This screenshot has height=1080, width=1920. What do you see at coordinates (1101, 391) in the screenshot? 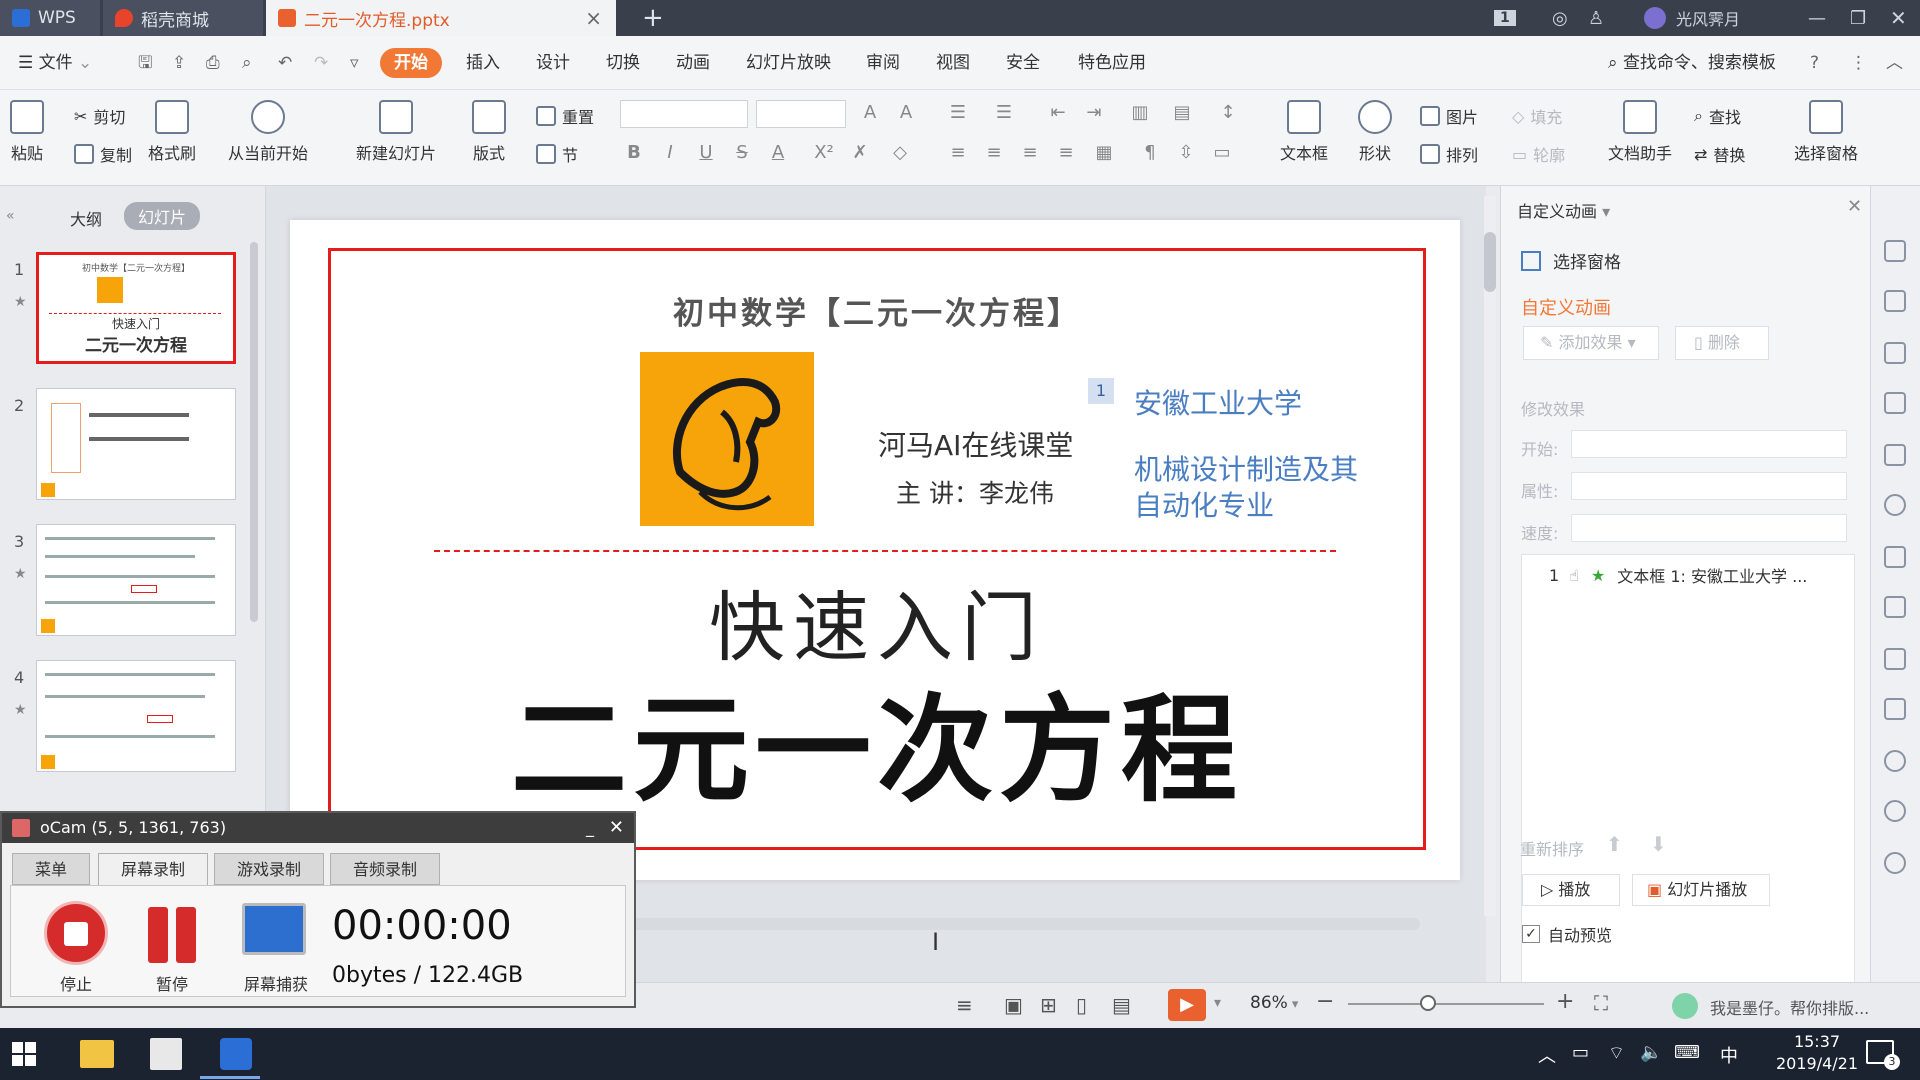
I see `animation-order-tag: 1` at bounding box center [1101, 391].